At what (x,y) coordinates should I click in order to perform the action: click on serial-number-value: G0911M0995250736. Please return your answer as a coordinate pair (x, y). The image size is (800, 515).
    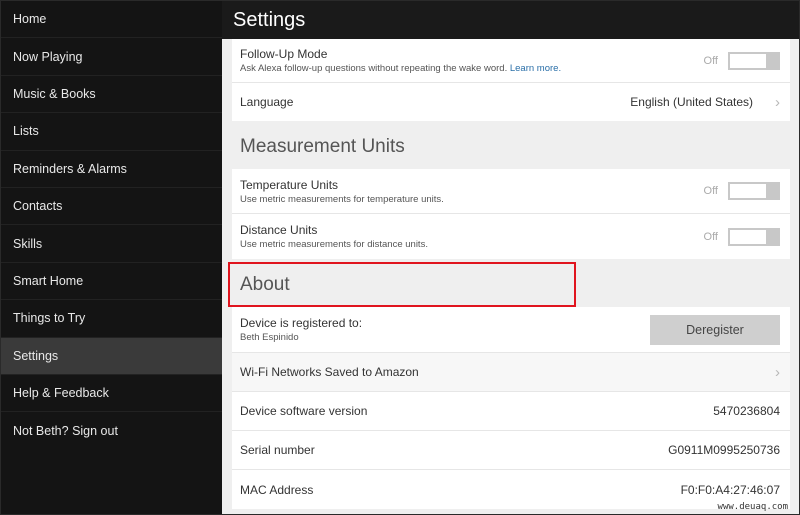
    Looking at the image, I should click on (724, 450).